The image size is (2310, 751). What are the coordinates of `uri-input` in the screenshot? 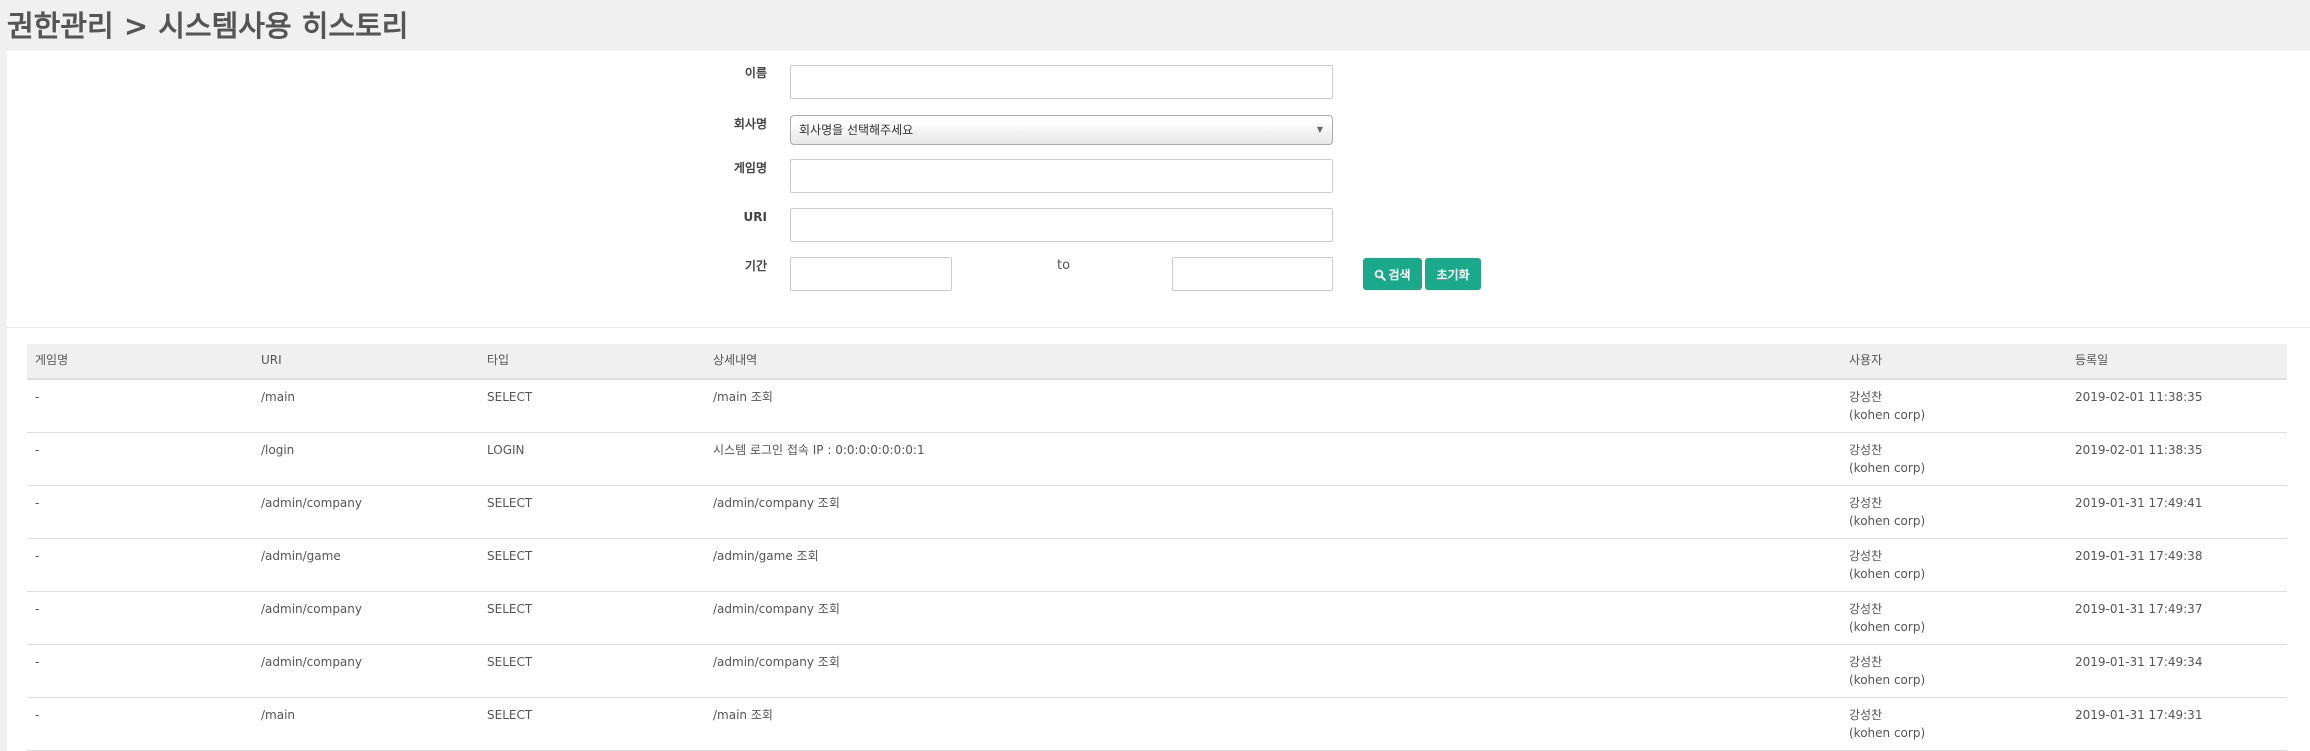 It's located at (1061, 225).